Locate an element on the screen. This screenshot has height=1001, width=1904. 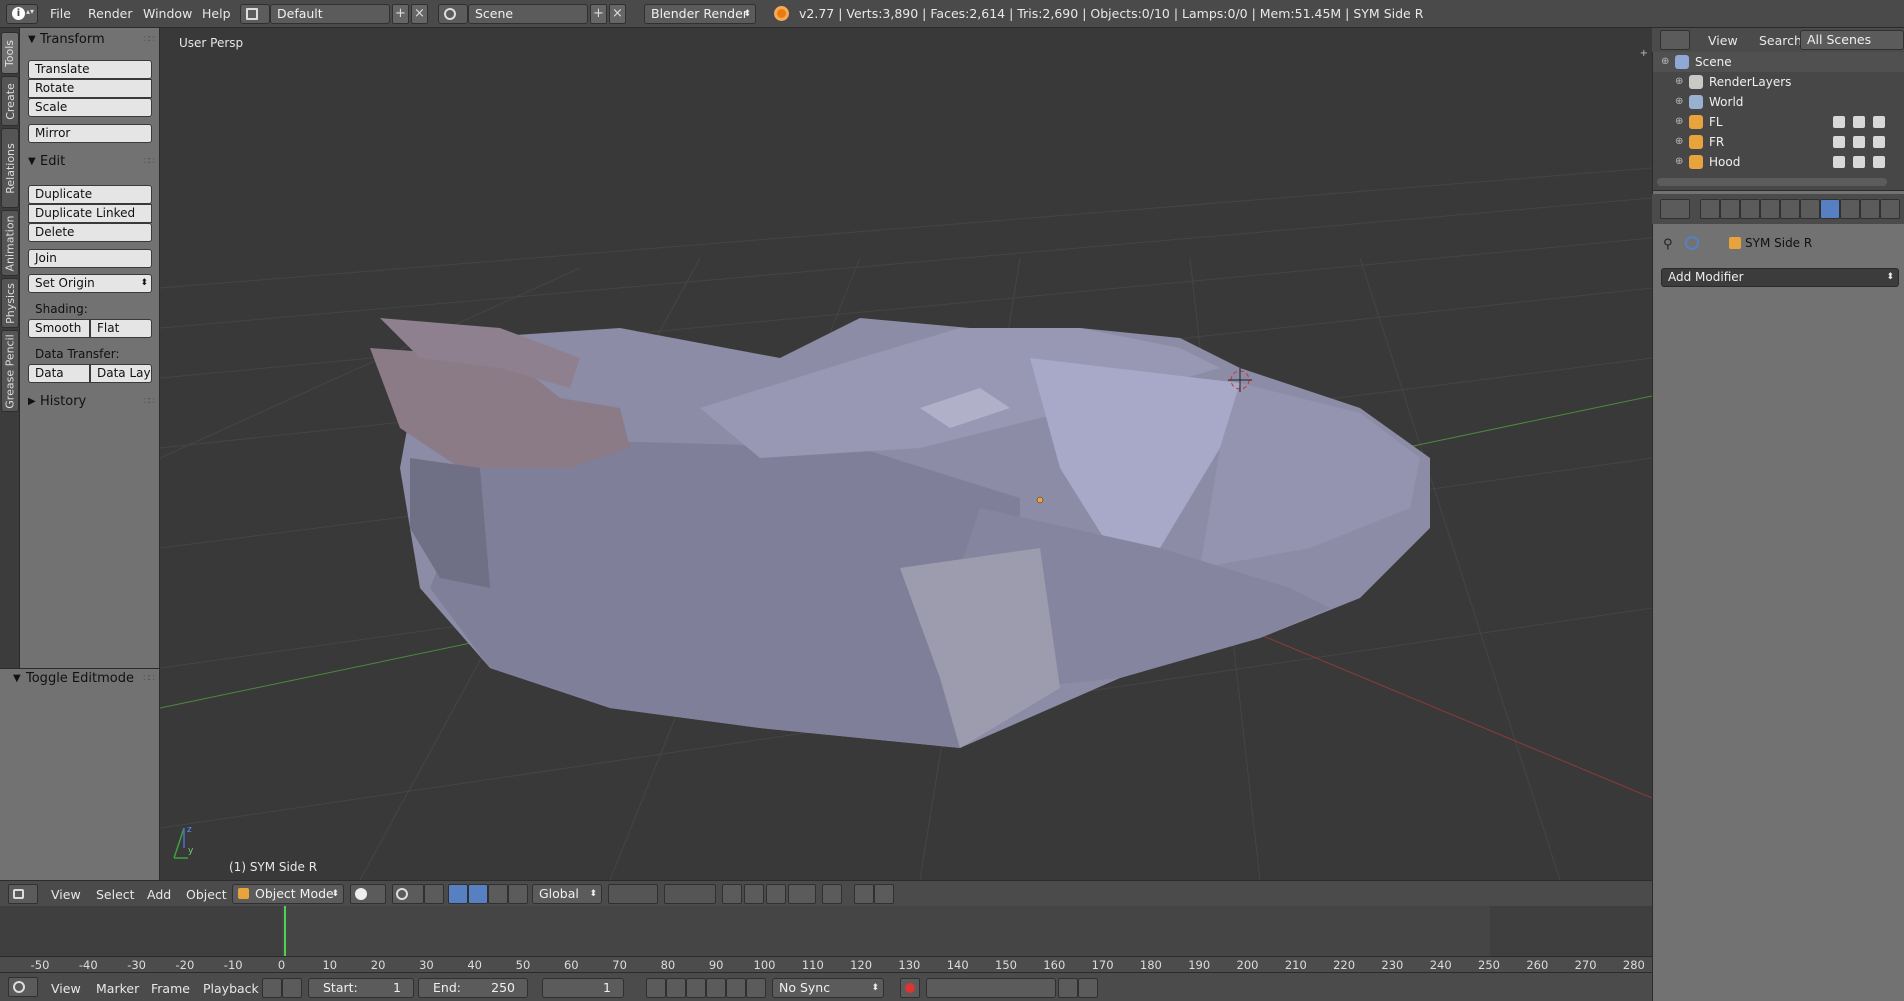
outliner-row: ⊕ FL is located at coordinates (1778, 122).